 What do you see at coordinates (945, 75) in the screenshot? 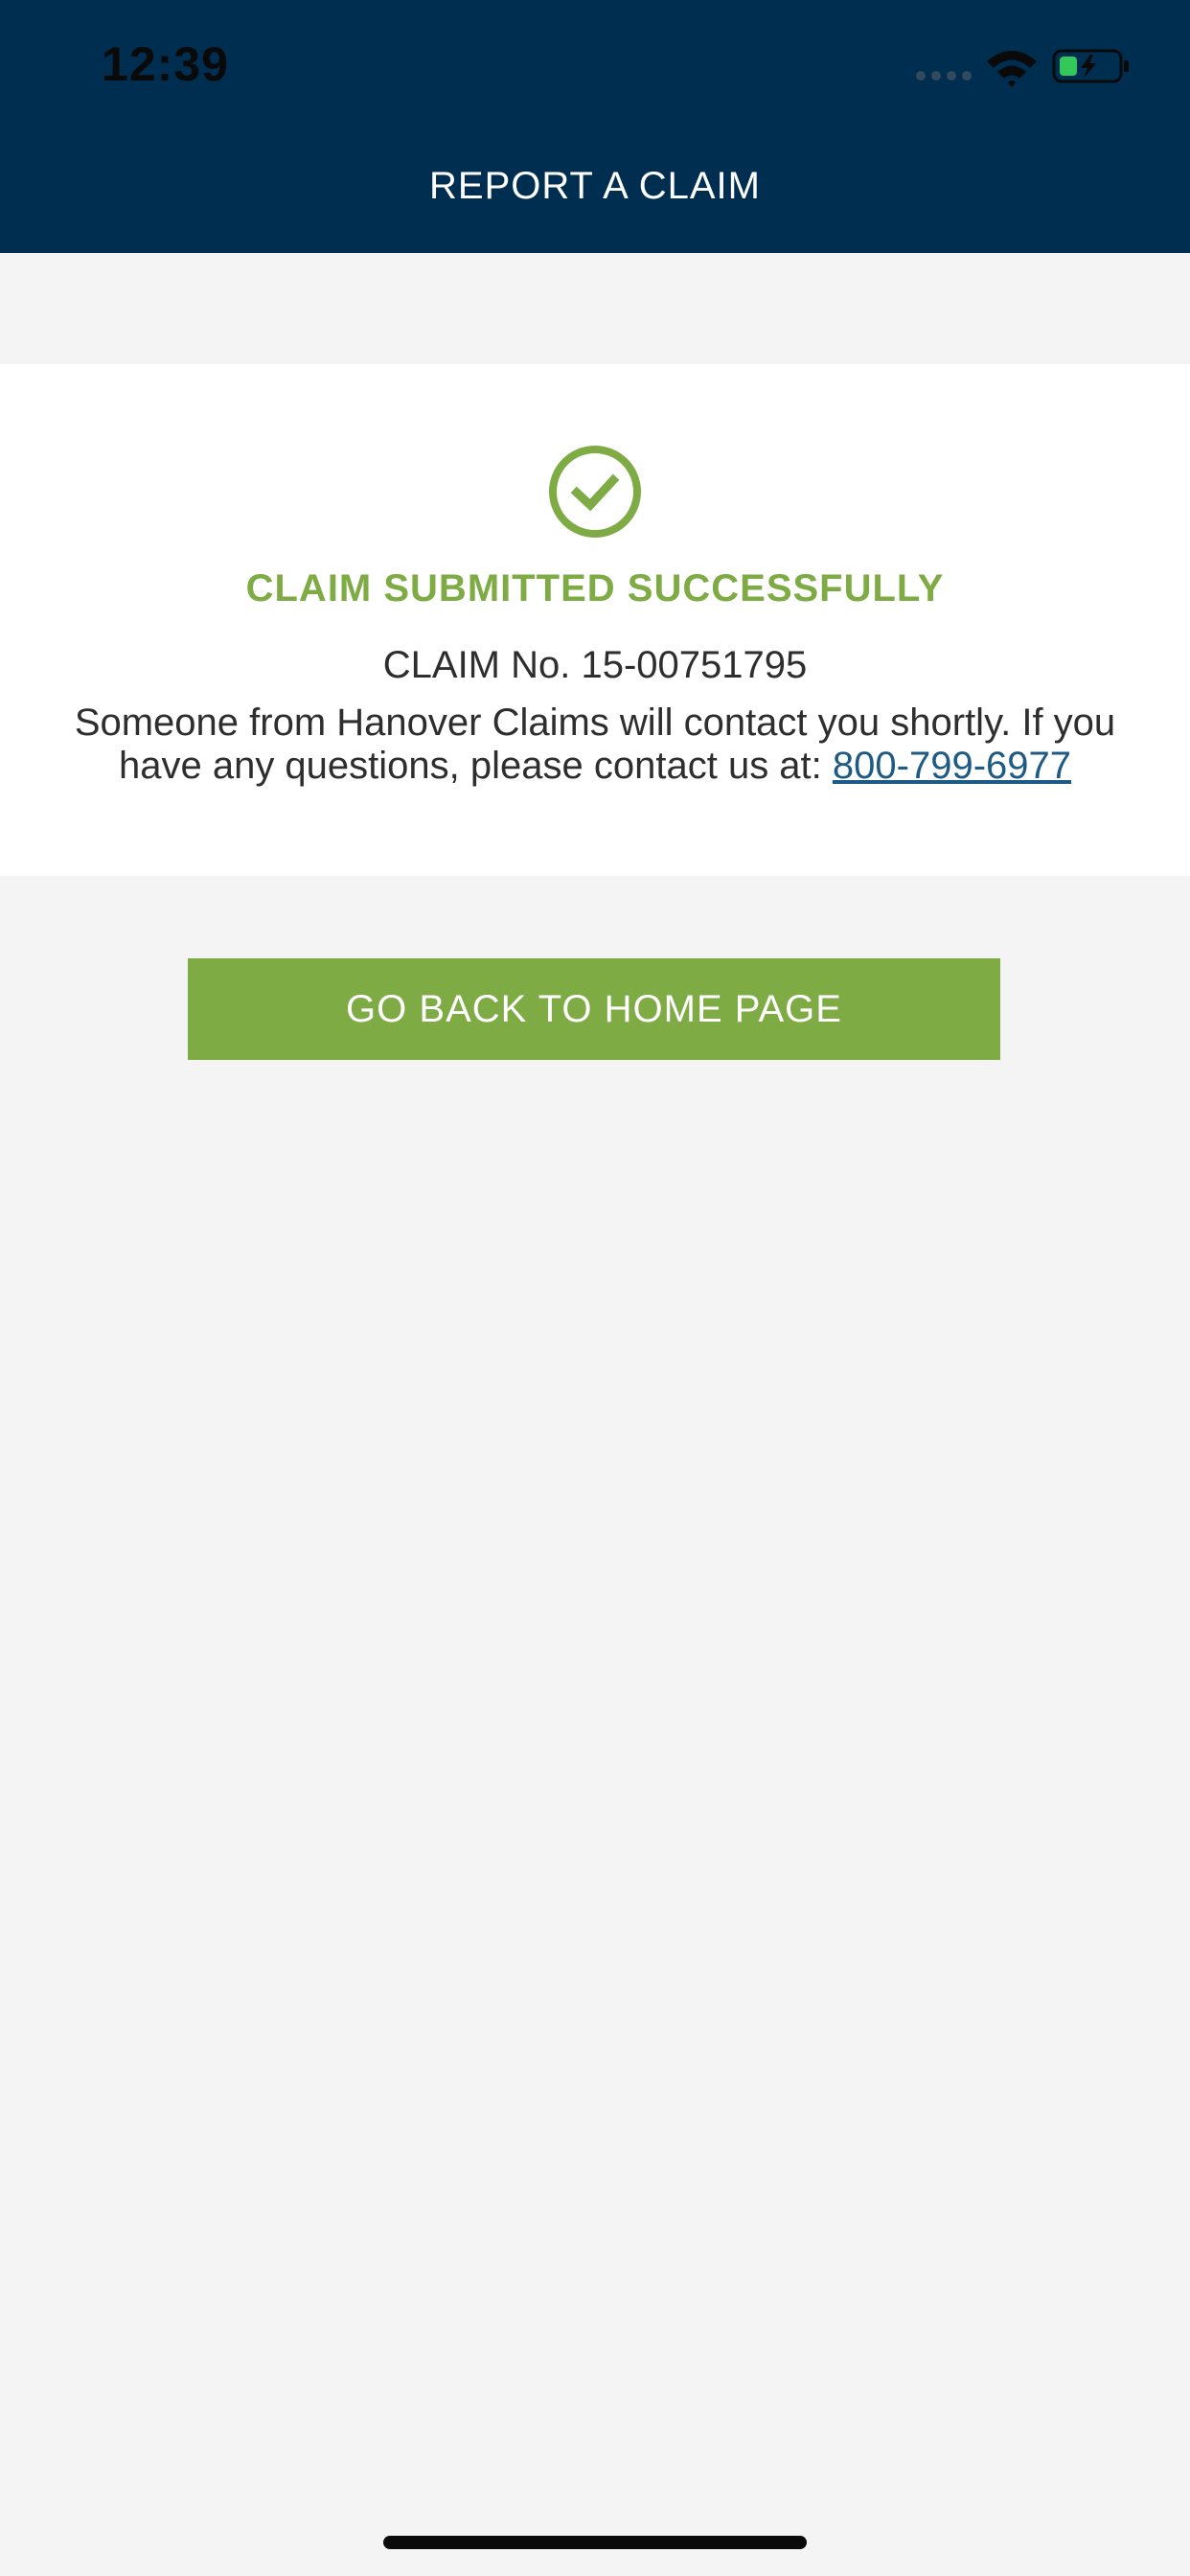
I see `signal-icon` at bounding box center [945, 75].